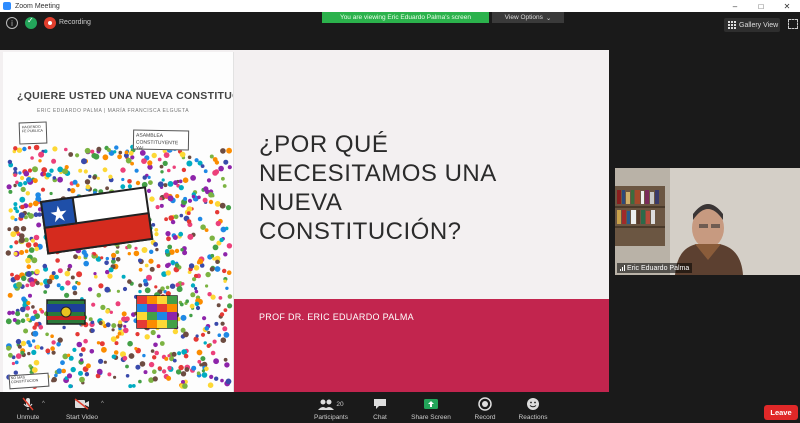 The image size is (800, 423). I want to click on view-options-button: View Options ⌄, so click(528, 17).